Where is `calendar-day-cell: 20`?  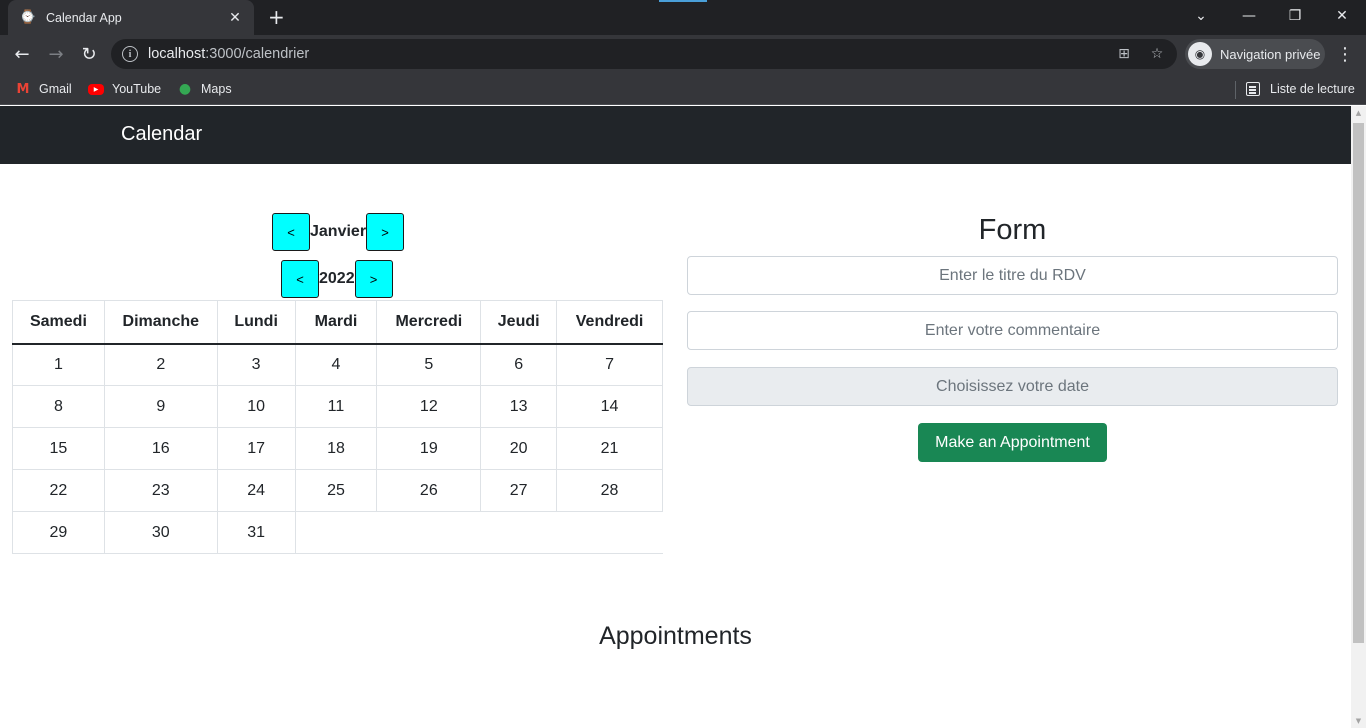 calendar-day-cell: 20 is located at coordinates (519, 448).